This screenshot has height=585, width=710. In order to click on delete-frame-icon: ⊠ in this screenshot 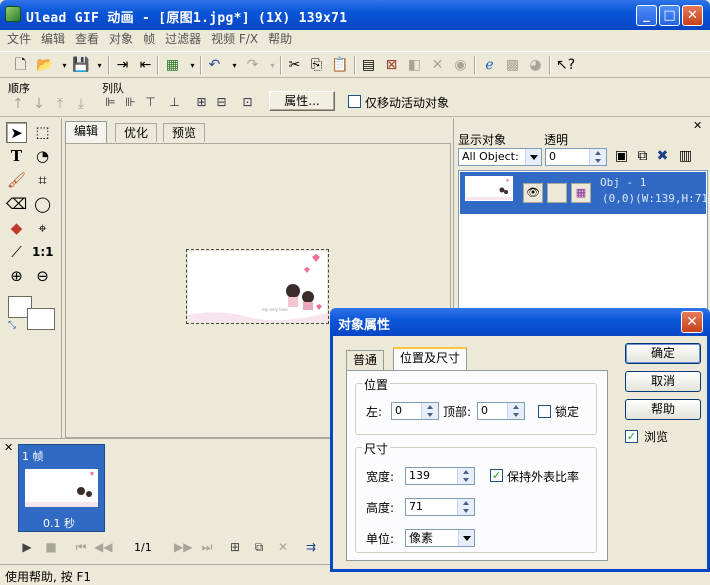, I will do `click(391, 65)`.